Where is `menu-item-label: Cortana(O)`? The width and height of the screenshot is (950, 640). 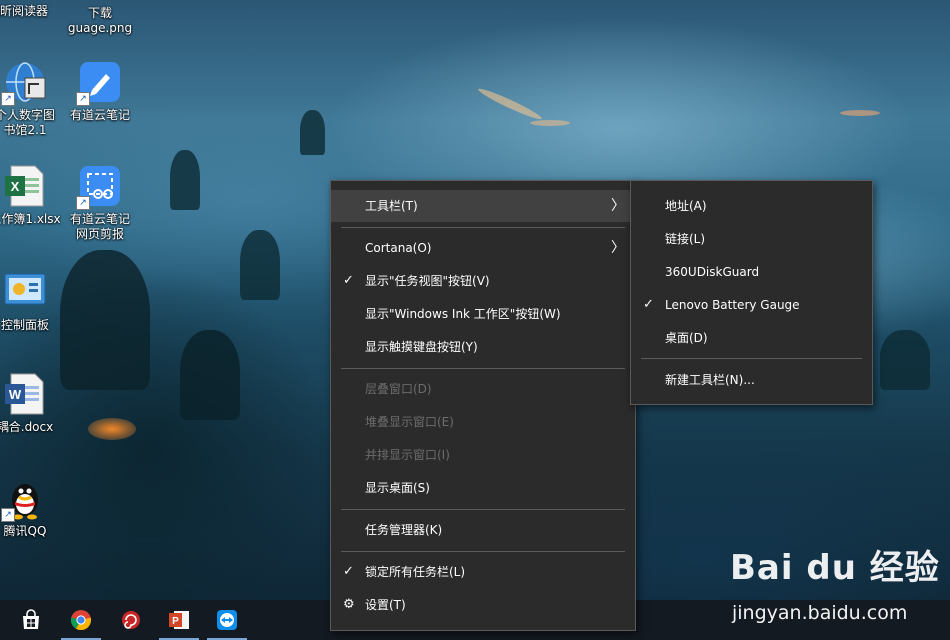 menu-item-label: Cortana(O) is located at coordinates (398, 248).